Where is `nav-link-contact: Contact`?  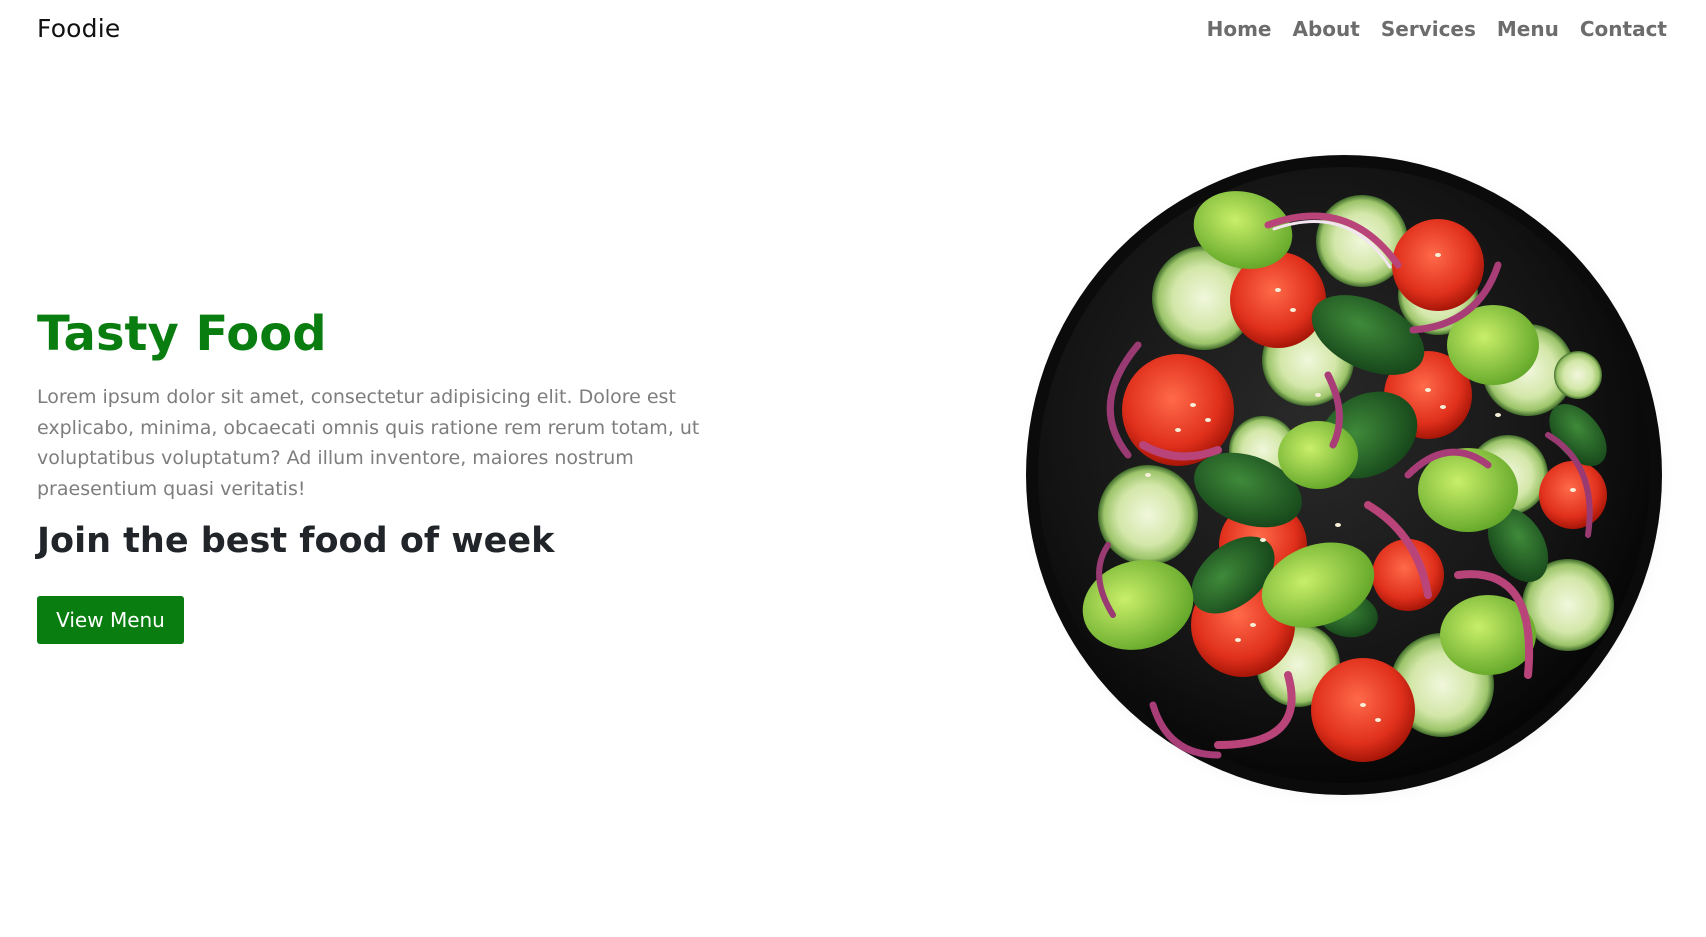
nav-link-contact: Contact is located at coordinates (1623, 29).